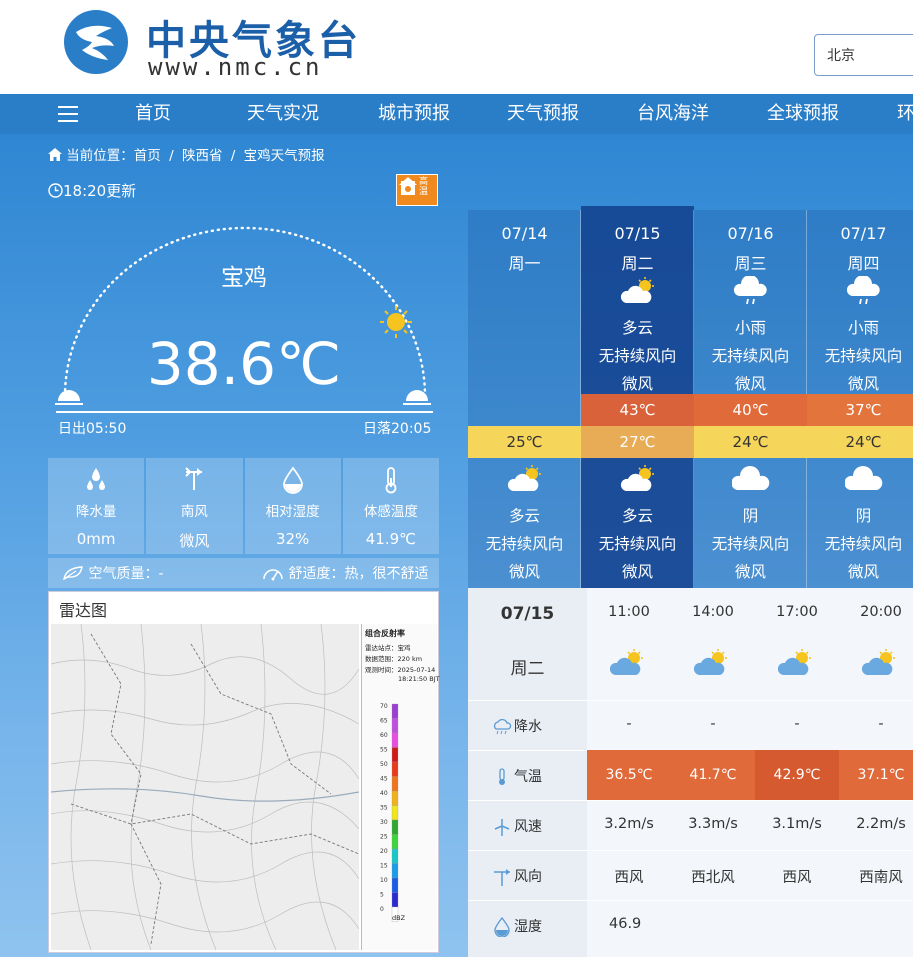 Image resolution: width=913 pixels, height=957 pixels. Describe the element at coordinates (205, 787) in the screenshot. I see `radar-map-image` at that location.